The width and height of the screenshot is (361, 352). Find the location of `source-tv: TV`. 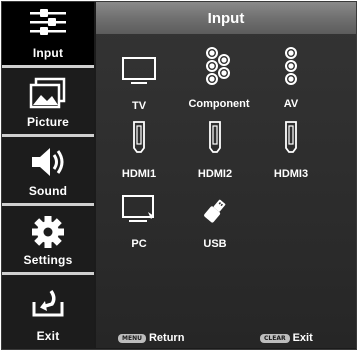

source-tv: TV is located at coordinates (139, 81).